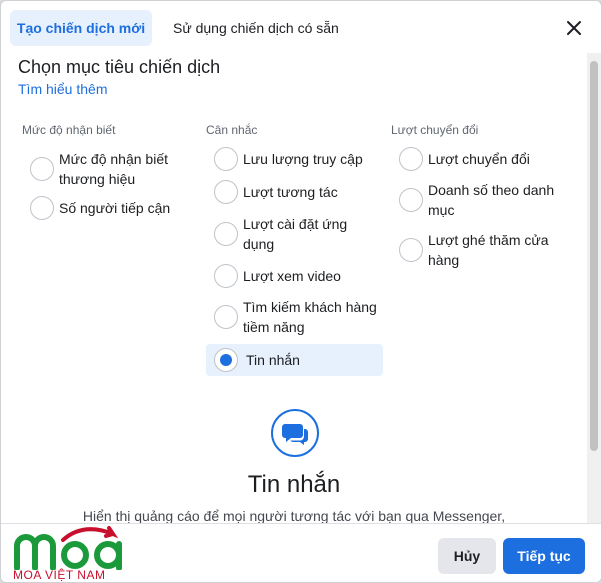  I want to click on tab-use-existing-campaign: Sử dụng chiến dịch có sẵn, so click(256, 28).